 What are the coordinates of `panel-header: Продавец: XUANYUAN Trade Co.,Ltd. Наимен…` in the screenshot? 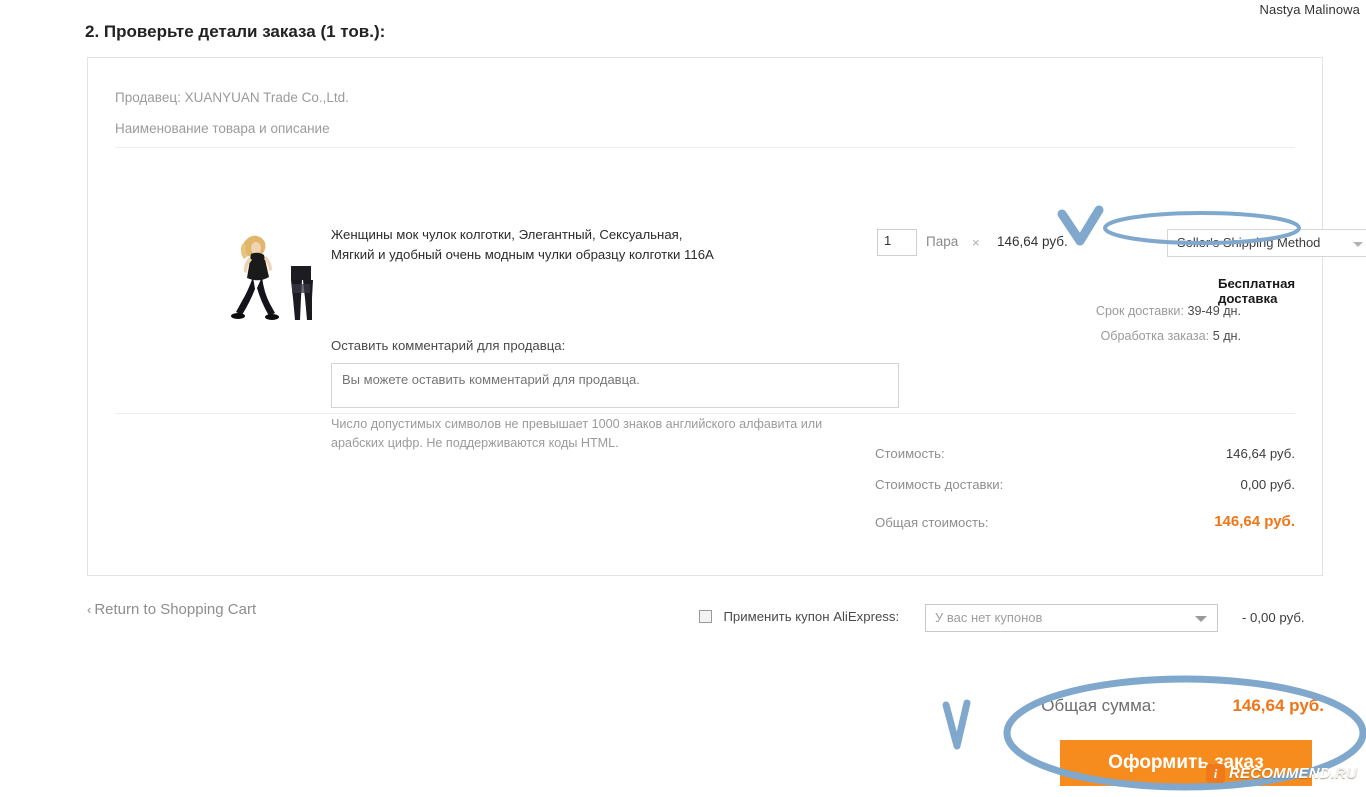 It's located at (705, 102).